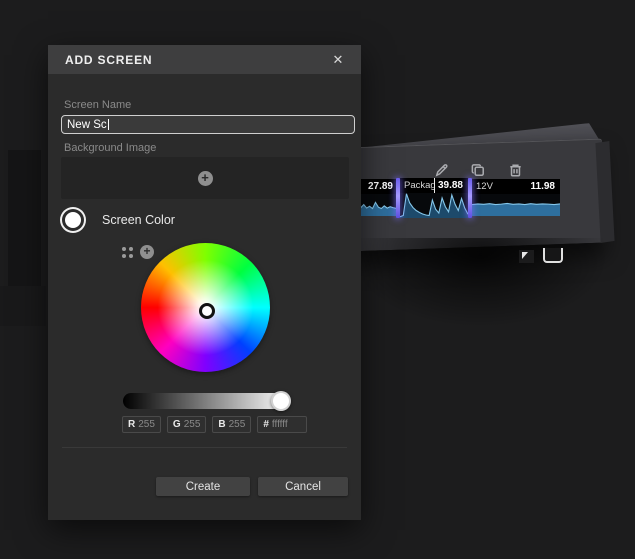 The image size is (635, 559). Describe the element at coordinates (303, 486) in the screenshot. I see `cancel-button: Cancel` at that location.